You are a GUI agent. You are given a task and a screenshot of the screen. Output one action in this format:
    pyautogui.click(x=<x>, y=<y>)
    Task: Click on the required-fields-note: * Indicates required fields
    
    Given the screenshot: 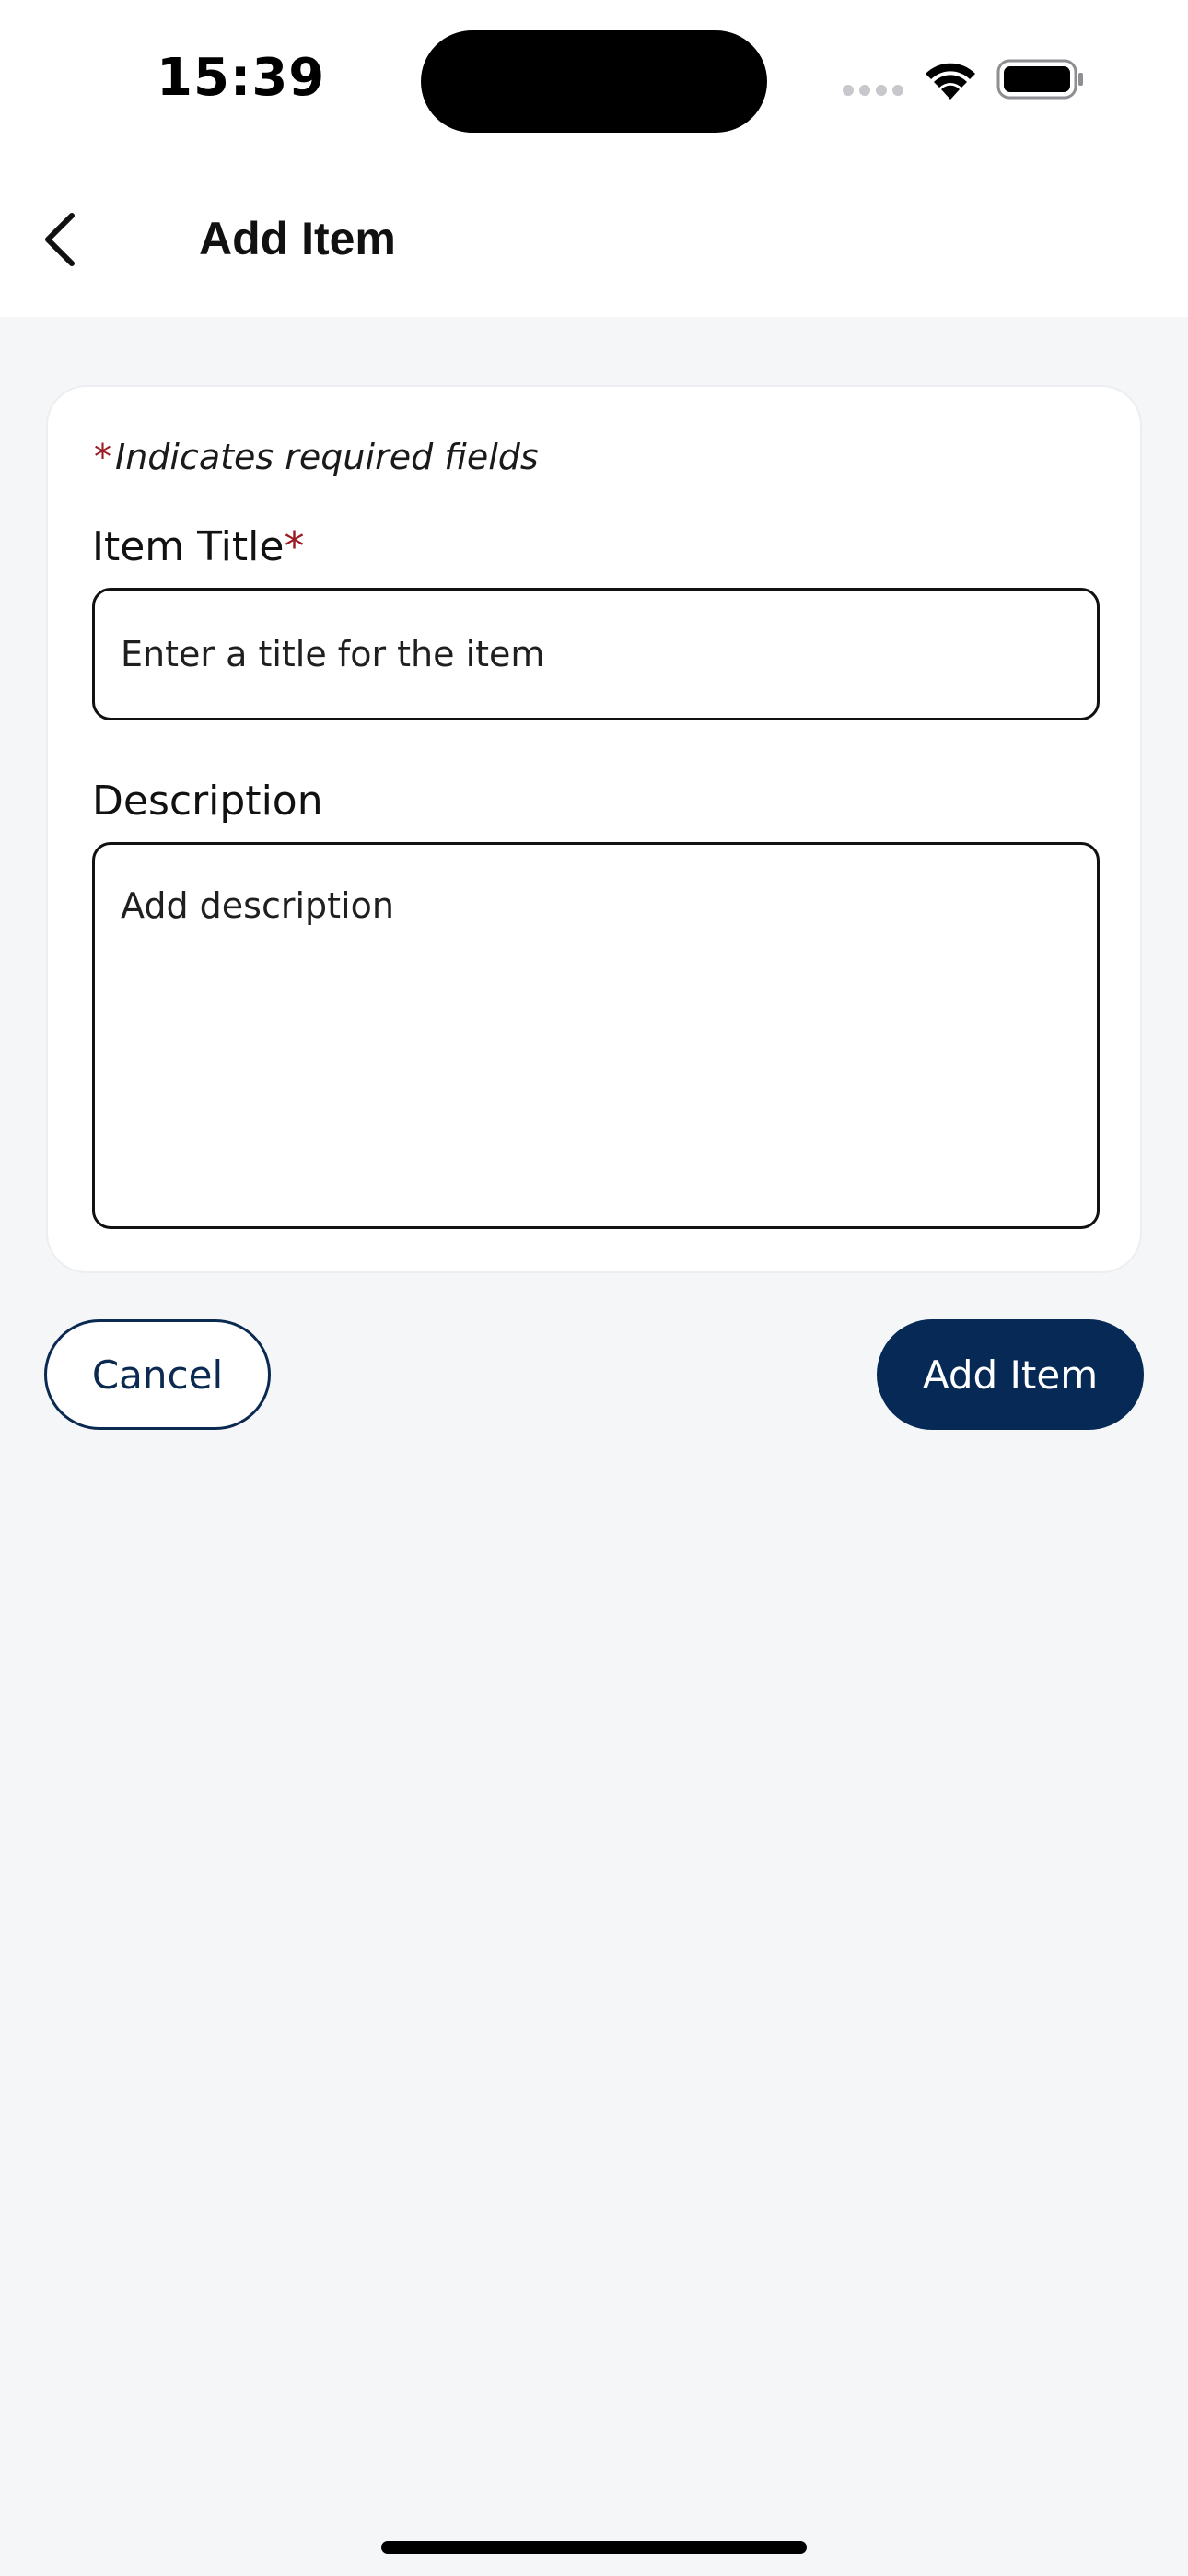 What is the action you would take?
    pyautogui.click(x=316, y=457)
    